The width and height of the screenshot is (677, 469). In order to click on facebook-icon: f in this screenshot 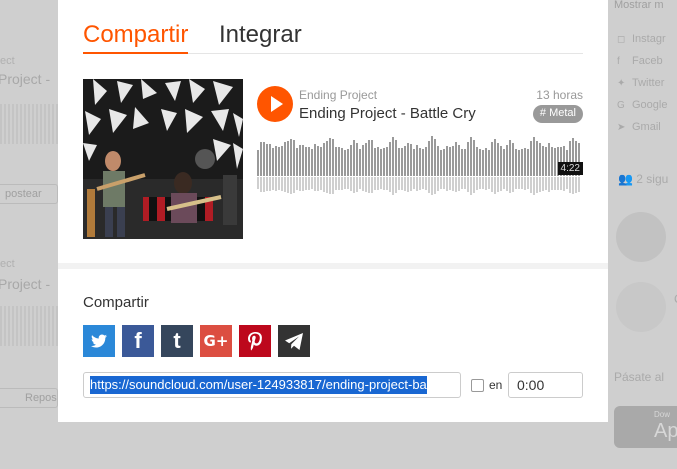, I will do `click(138, 340)`.